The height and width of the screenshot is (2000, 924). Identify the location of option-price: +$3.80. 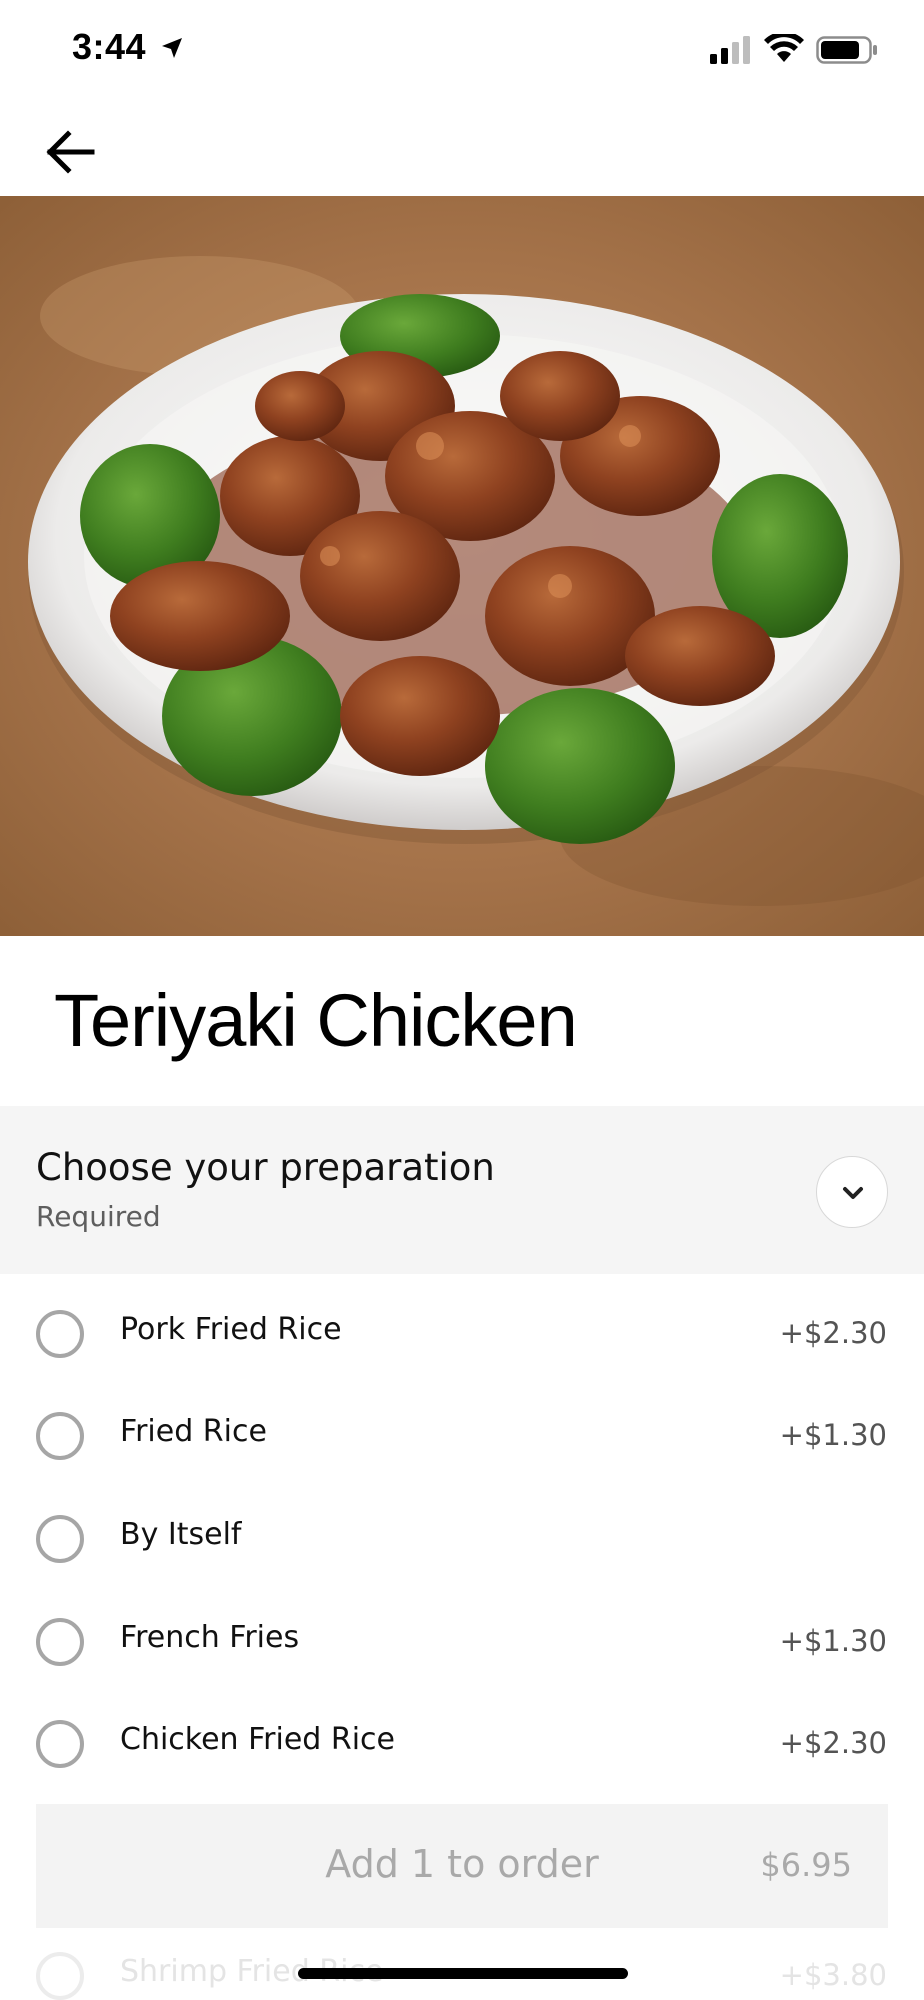
(833, 1975).